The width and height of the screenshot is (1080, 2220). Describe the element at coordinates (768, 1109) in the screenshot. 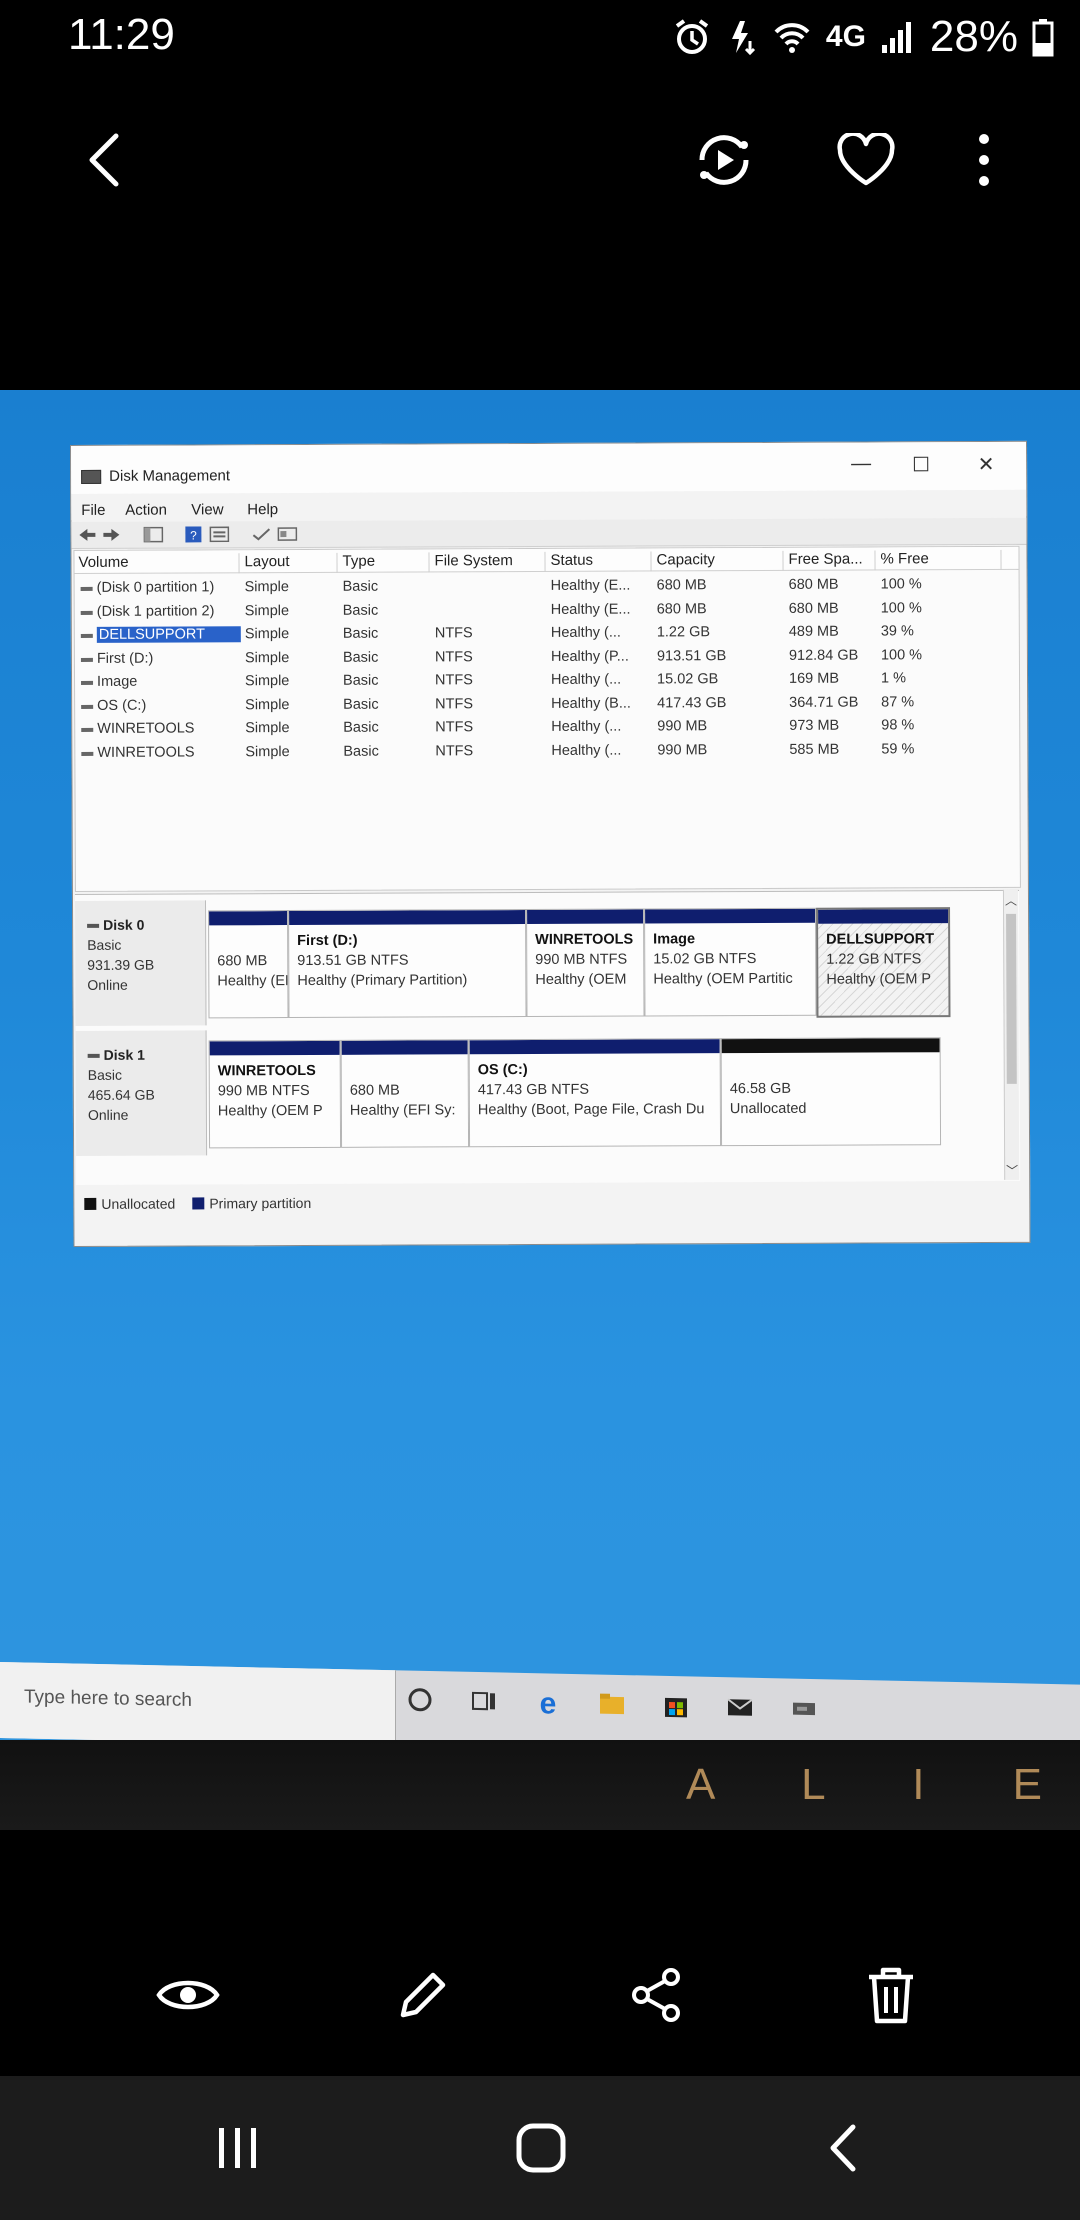

I see `partition-status: Unallocated` at that location.